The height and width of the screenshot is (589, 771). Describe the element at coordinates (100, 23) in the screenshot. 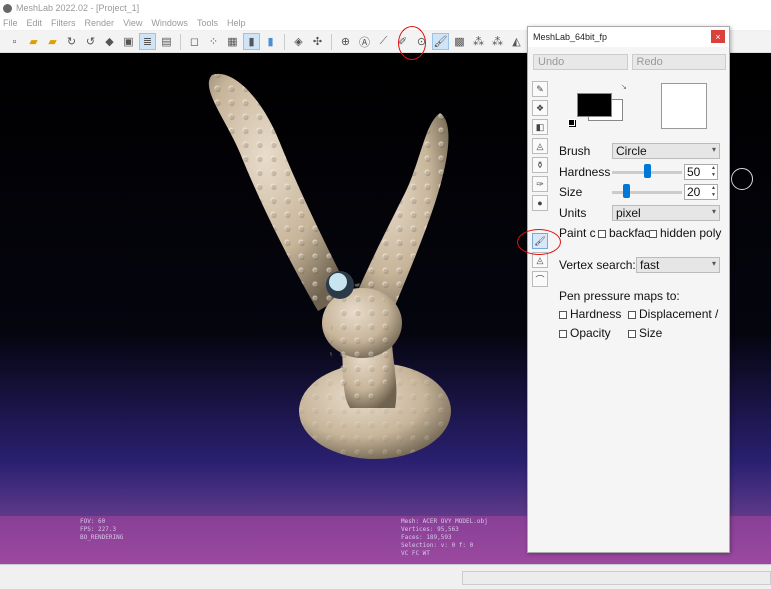

I see `menu-render: Render` at that location.